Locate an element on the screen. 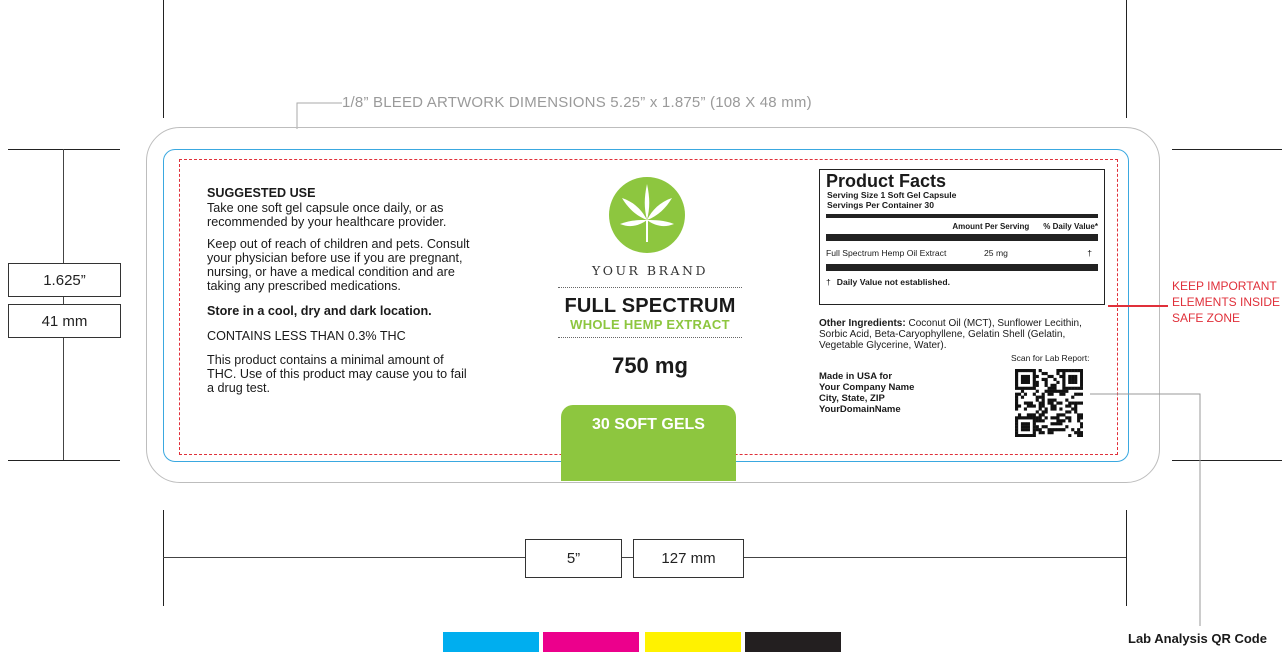  ingredient-name: Full Spectrum Hemp Oil Extract is located at coordinates (886, 253).